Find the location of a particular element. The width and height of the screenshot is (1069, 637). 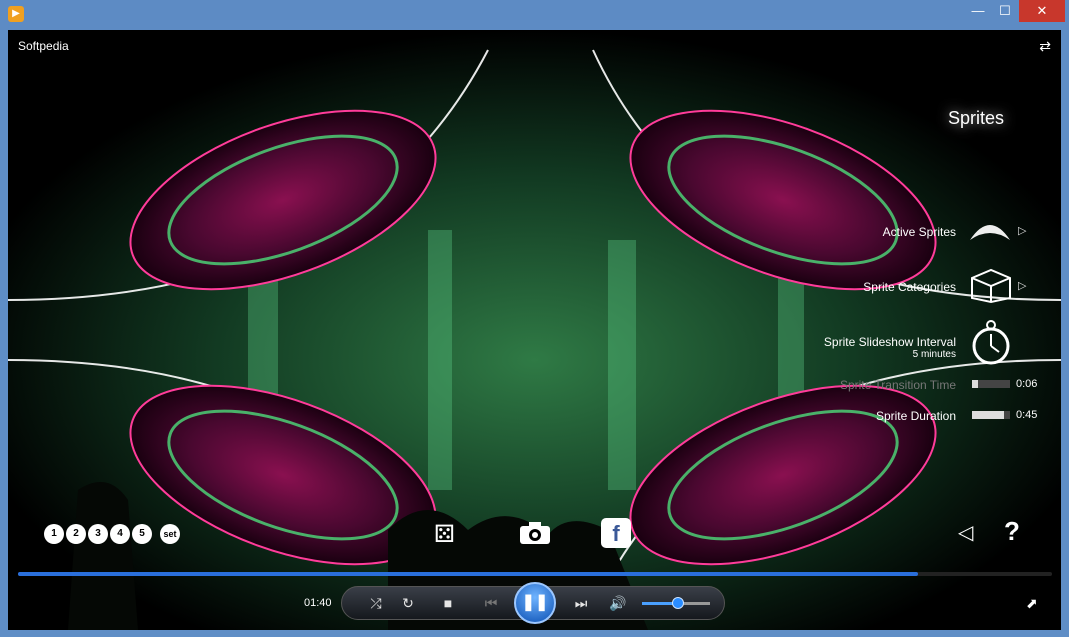

seek-bar is located at coordinates (535, 574).